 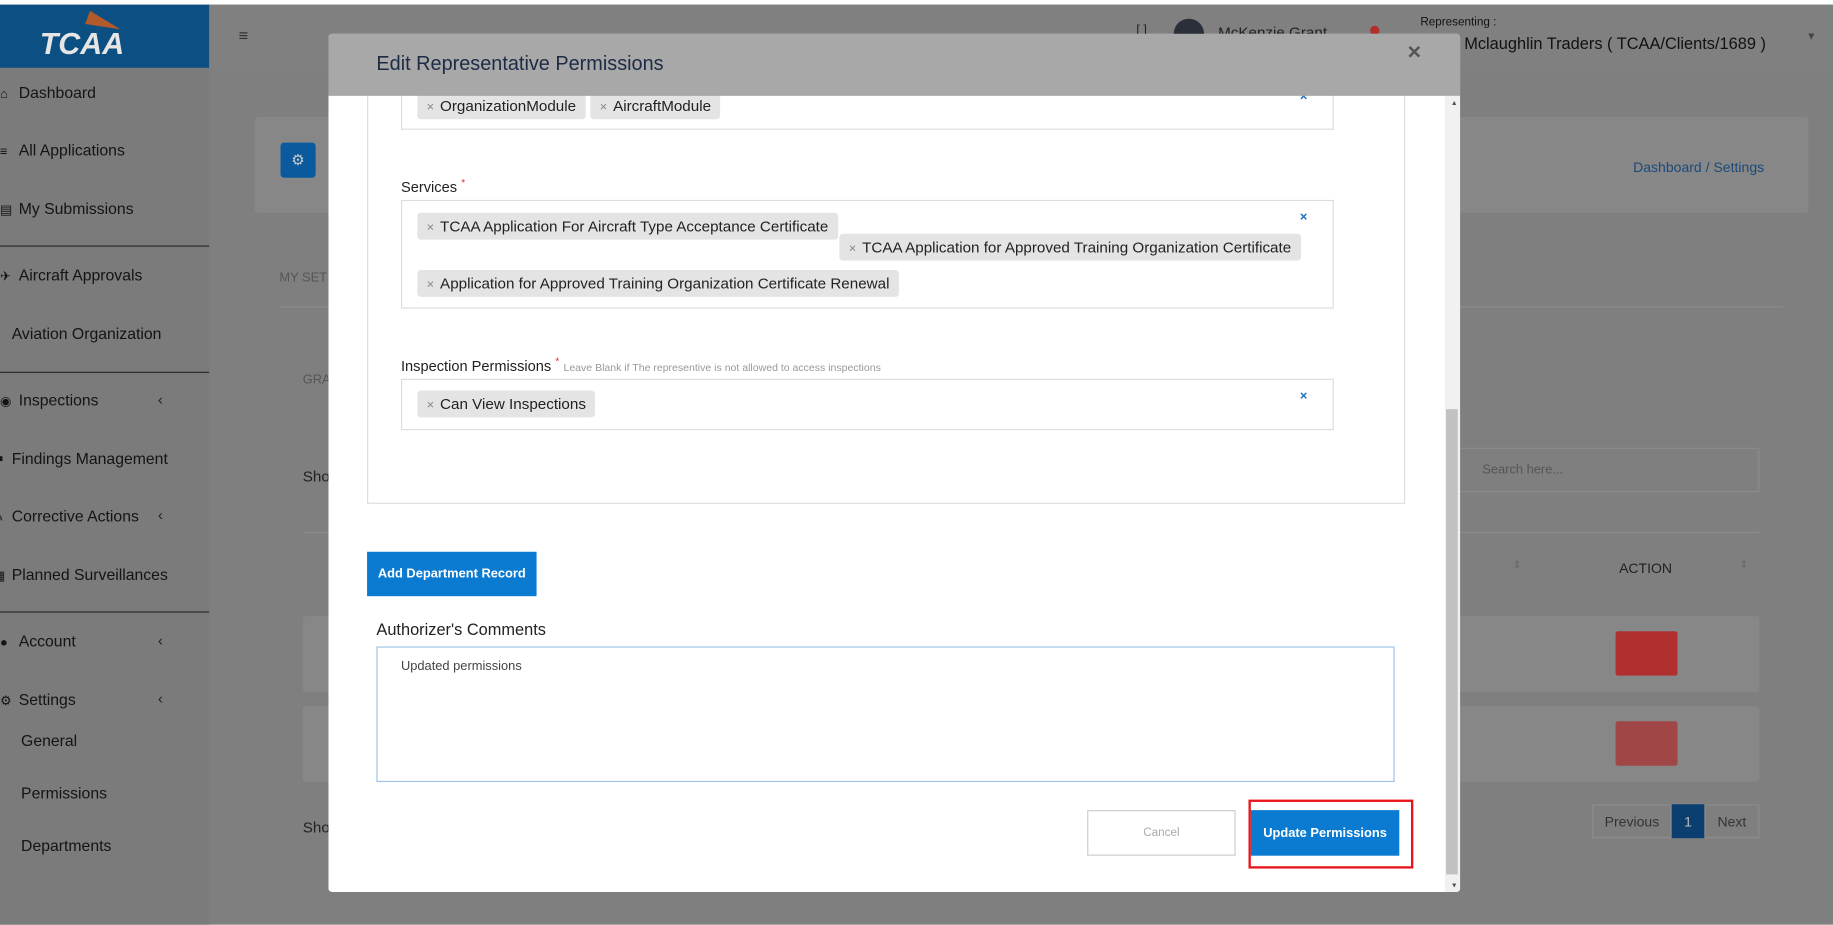 I want to click on sidebar-item-account: ● Account, so click(x=38, y=641).